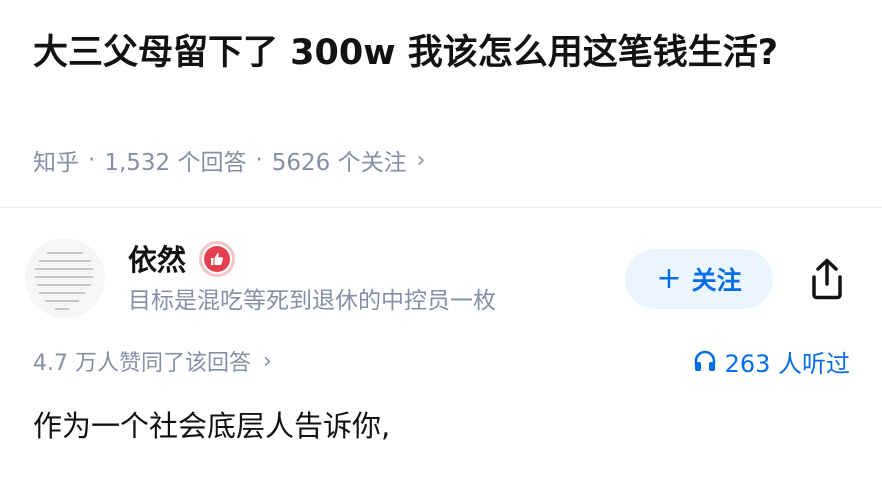  What do you see at coordinates (312, 301) in the screenshot?
I see `author-bio: 目标是混吃等死到退休的中控员一枚` at bounding box center [312, 301].